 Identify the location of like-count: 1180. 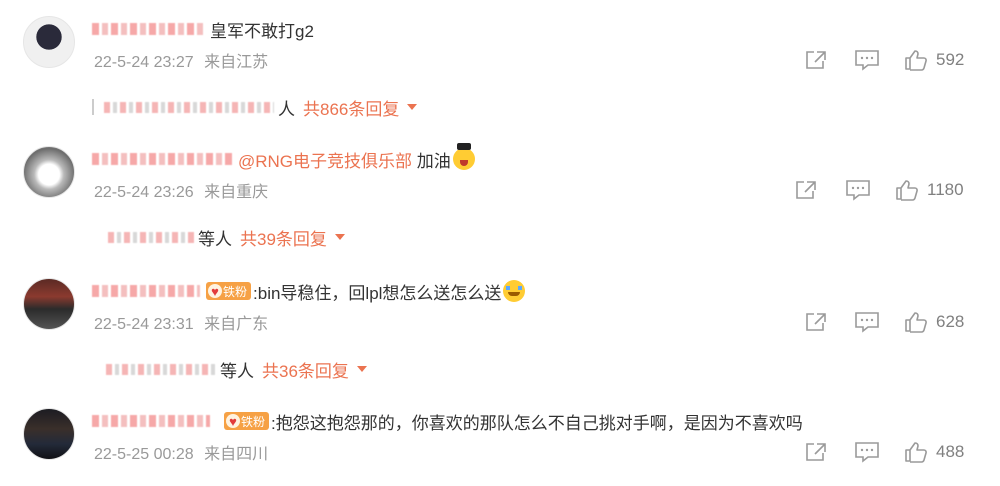
(945, 189).